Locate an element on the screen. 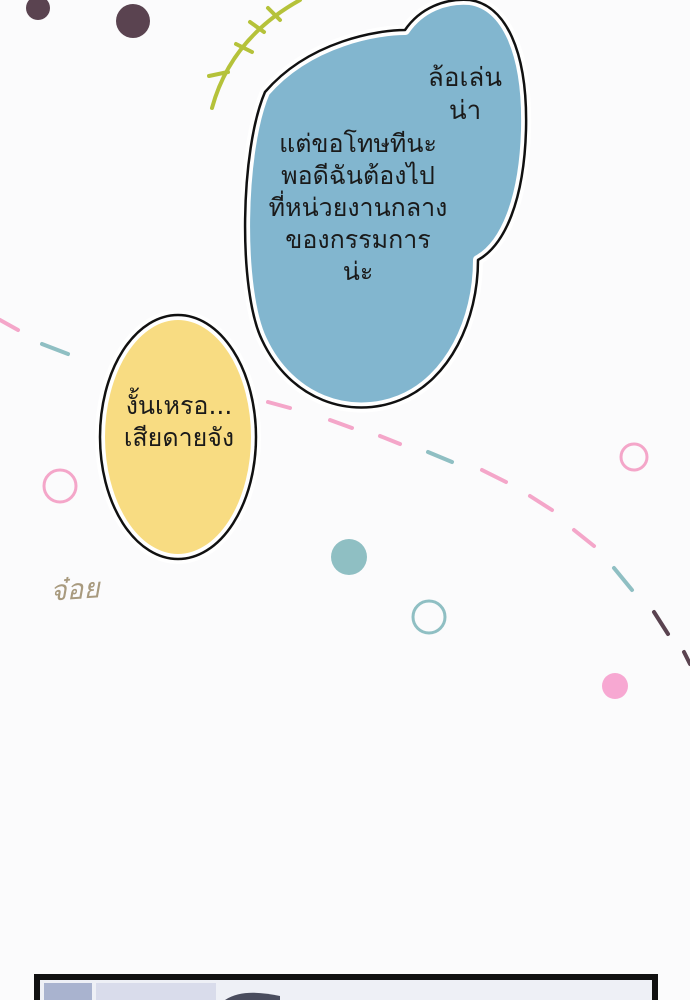 The width and height of the screenshot is (690, 1000). sound-effect-text: จ๋อย is located at coordinates (74, 589).